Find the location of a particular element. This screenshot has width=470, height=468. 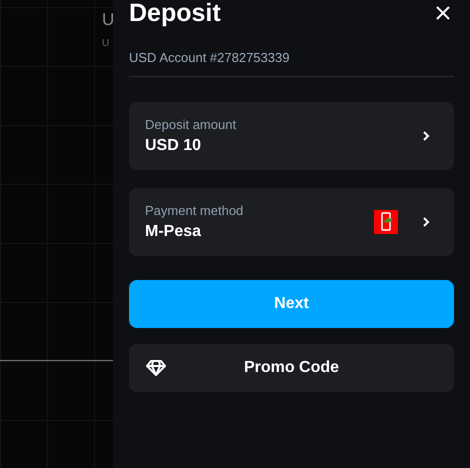

account-label: USD Account #2782753339 is located at coordinates (209, 57).